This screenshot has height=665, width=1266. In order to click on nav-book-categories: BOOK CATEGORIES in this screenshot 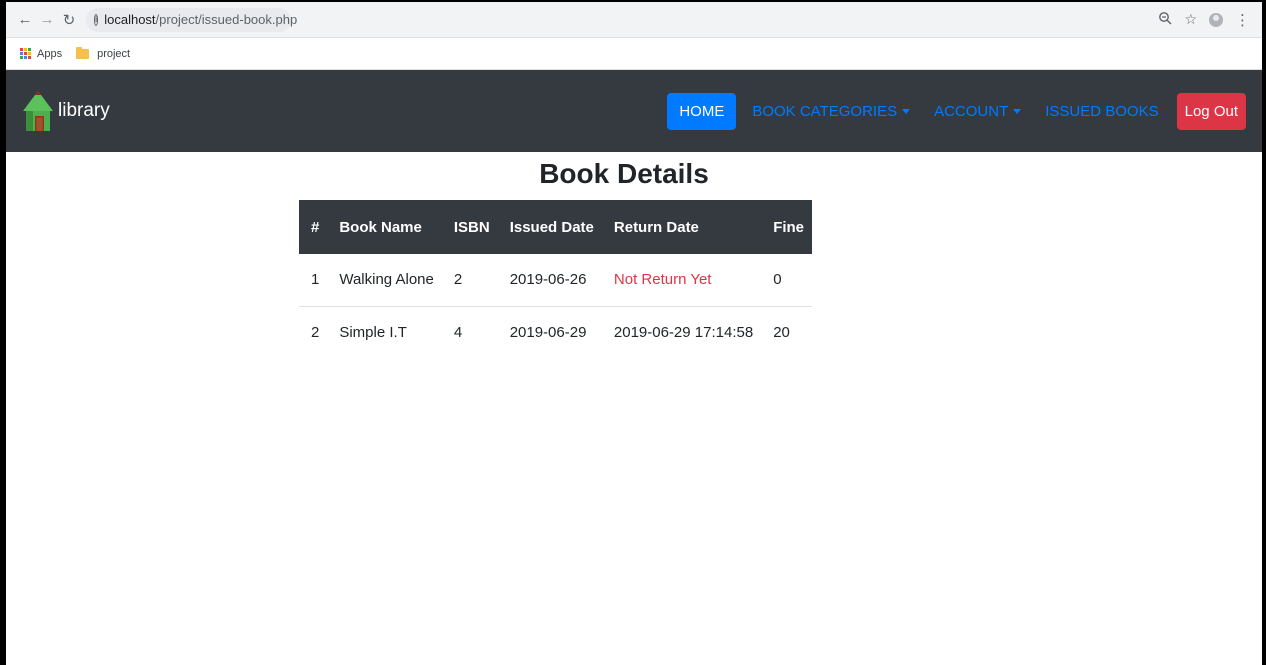, I will do `click(831, 111)`.